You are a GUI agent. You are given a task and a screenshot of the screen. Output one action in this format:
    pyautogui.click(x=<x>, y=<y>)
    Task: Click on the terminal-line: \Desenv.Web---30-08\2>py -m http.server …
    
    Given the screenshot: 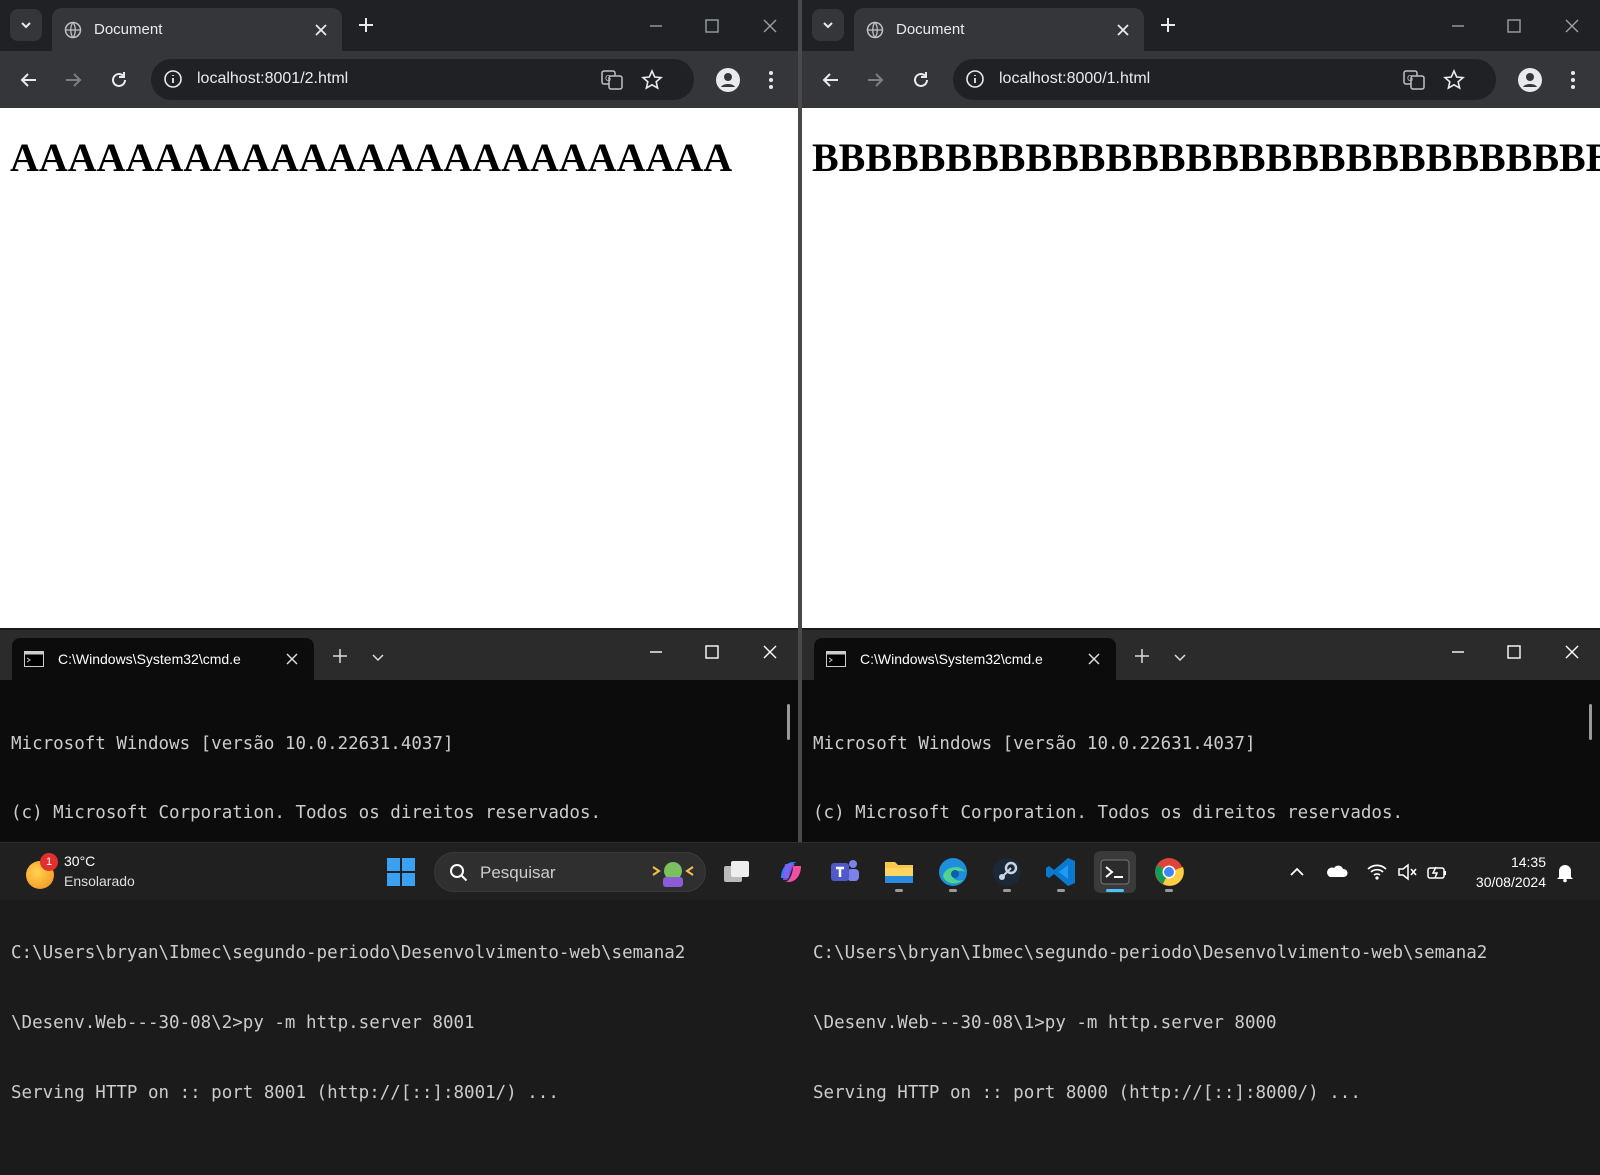 What is the action you would take?
    pyautogui.click(x=243, y=1023)
    